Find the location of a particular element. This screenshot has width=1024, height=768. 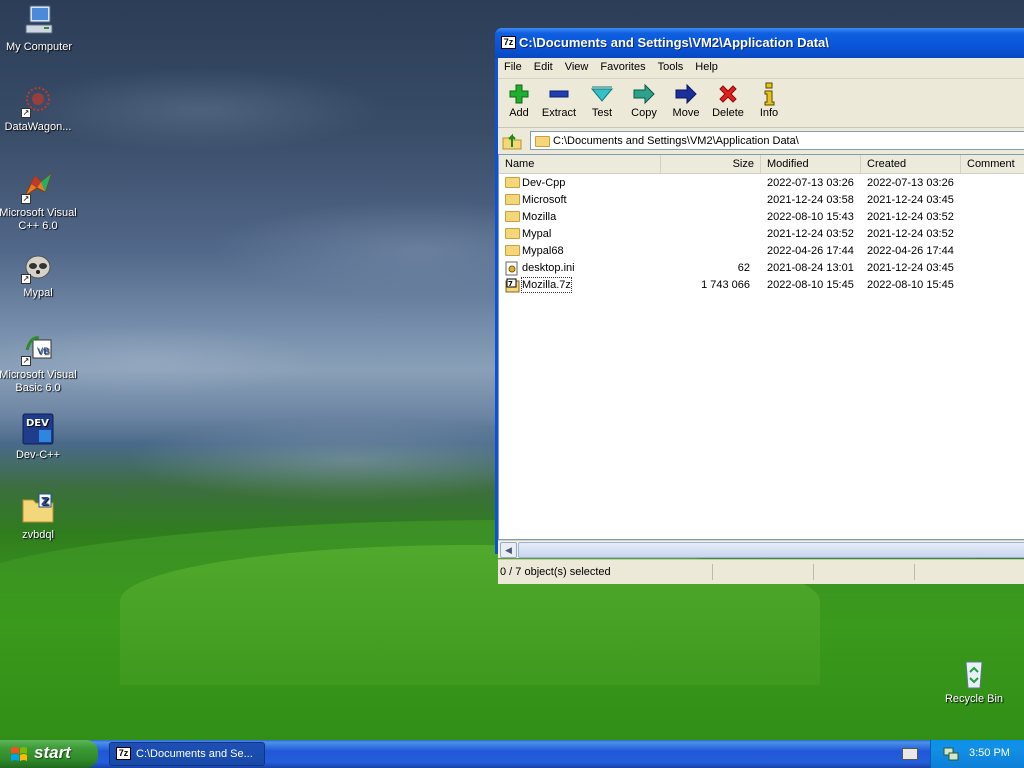

network-icon is located at coordinates (951, 754).